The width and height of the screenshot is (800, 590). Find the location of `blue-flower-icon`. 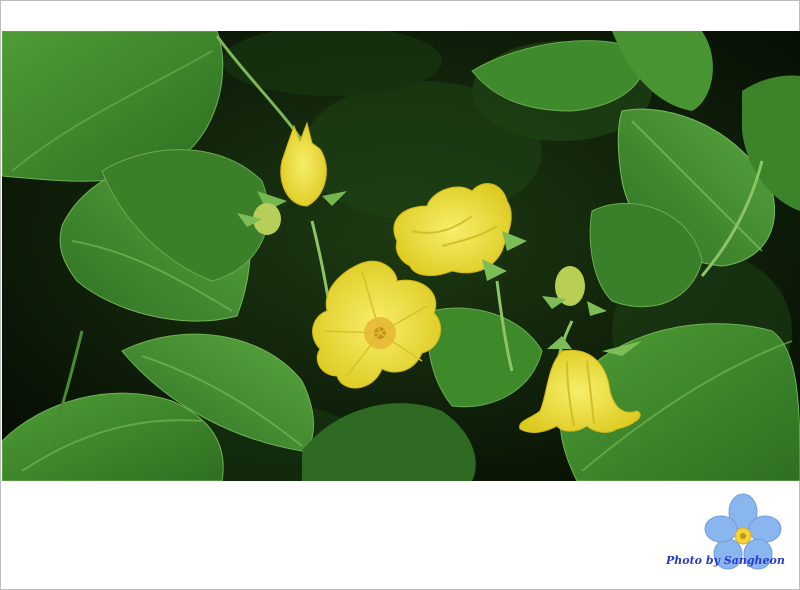

blue-flower-icon is located at coordinates (743, 531).